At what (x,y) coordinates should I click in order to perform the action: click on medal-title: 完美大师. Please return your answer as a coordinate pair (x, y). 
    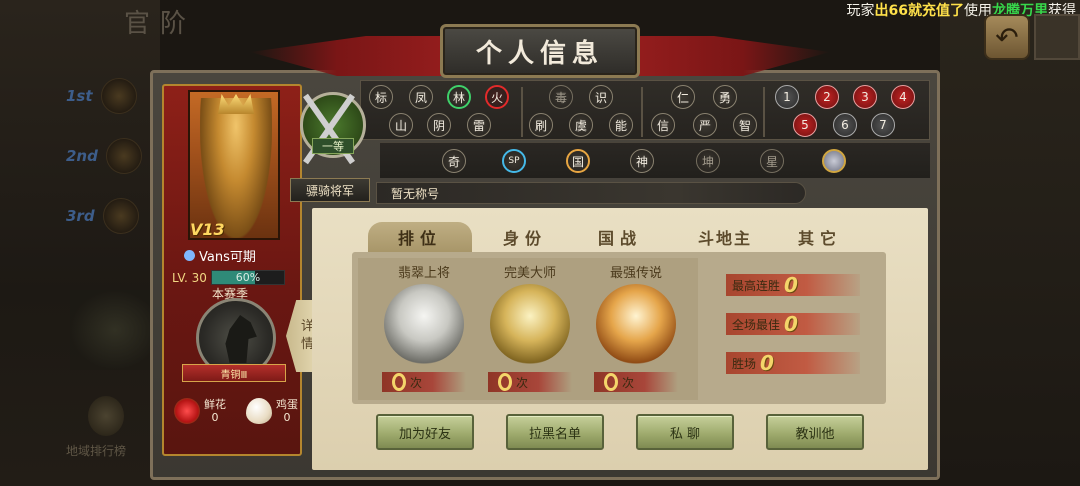
    Looking at the image, I should click on (529, 273).